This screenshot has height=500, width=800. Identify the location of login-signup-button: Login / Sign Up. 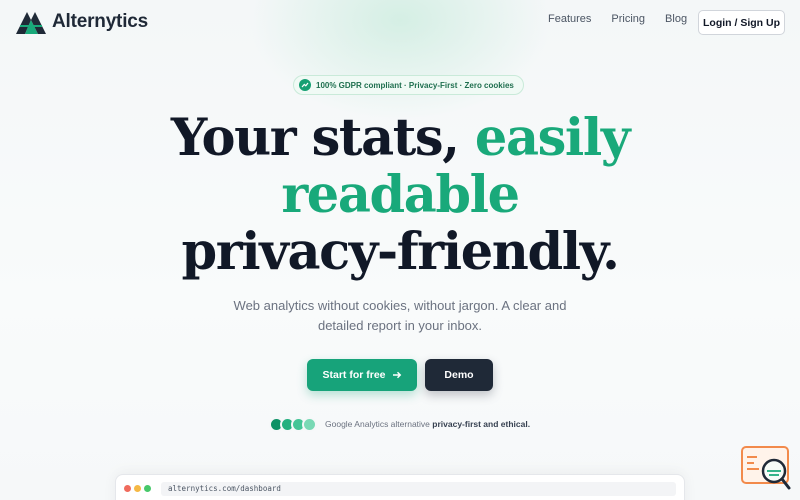
(741, 22).